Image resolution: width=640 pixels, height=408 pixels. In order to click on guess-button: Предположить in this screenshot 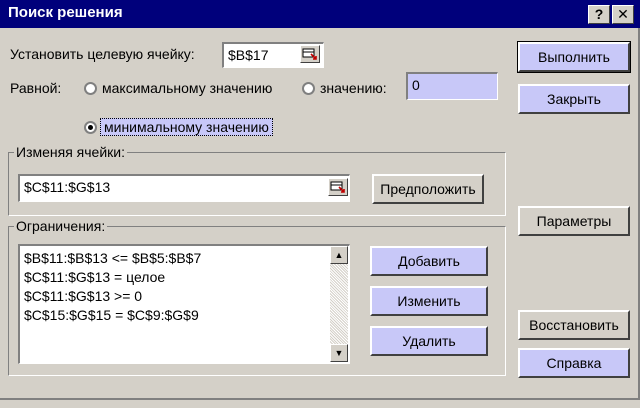, I will do `click(428, 189)`.